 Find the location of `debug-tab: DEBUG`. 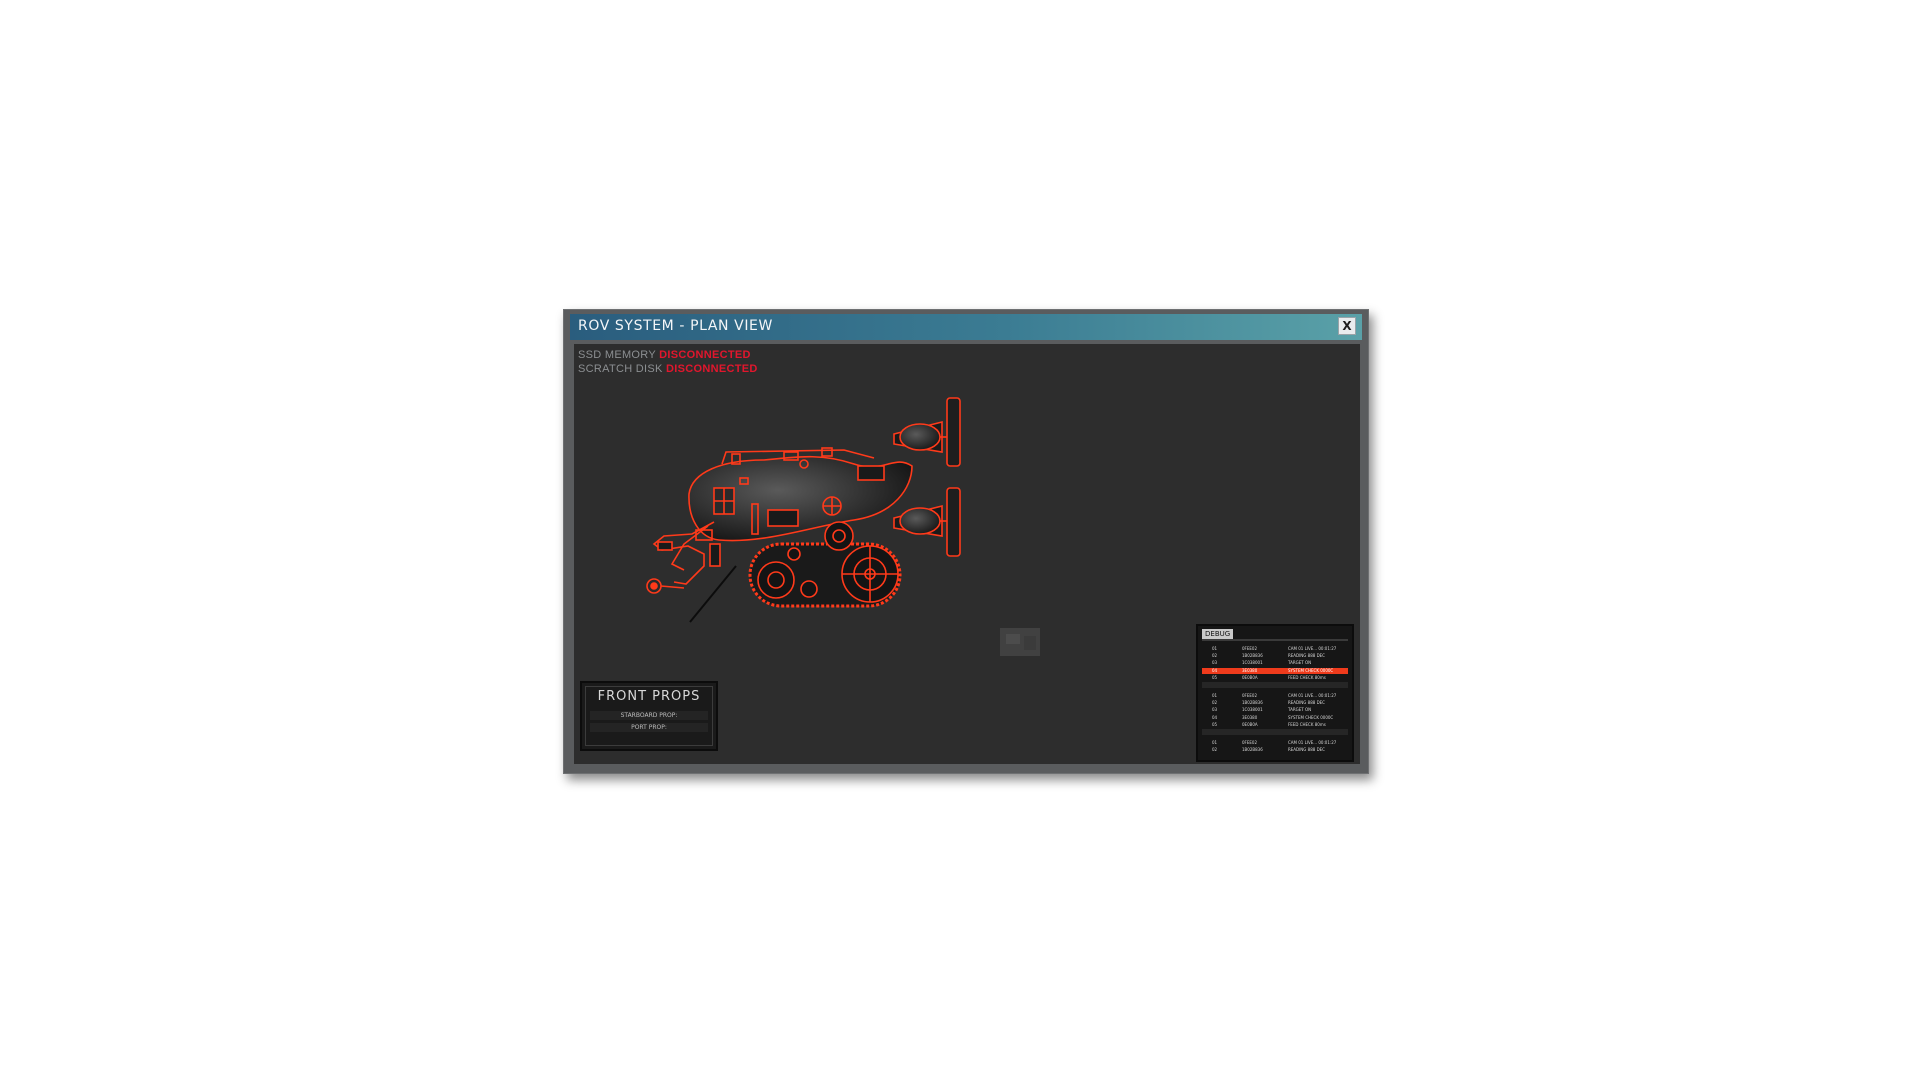

debug-tab: DEBUG is located at coordinates (1218, 634).